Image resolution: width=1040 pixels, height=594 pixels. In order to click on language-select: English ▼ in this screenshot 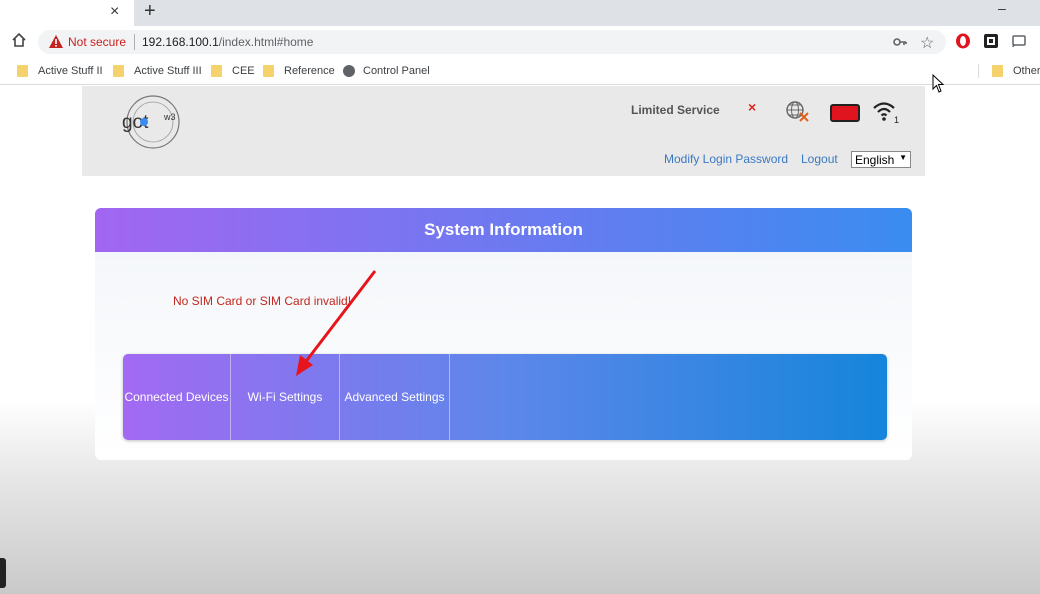, I will do `click(881, 159)`.